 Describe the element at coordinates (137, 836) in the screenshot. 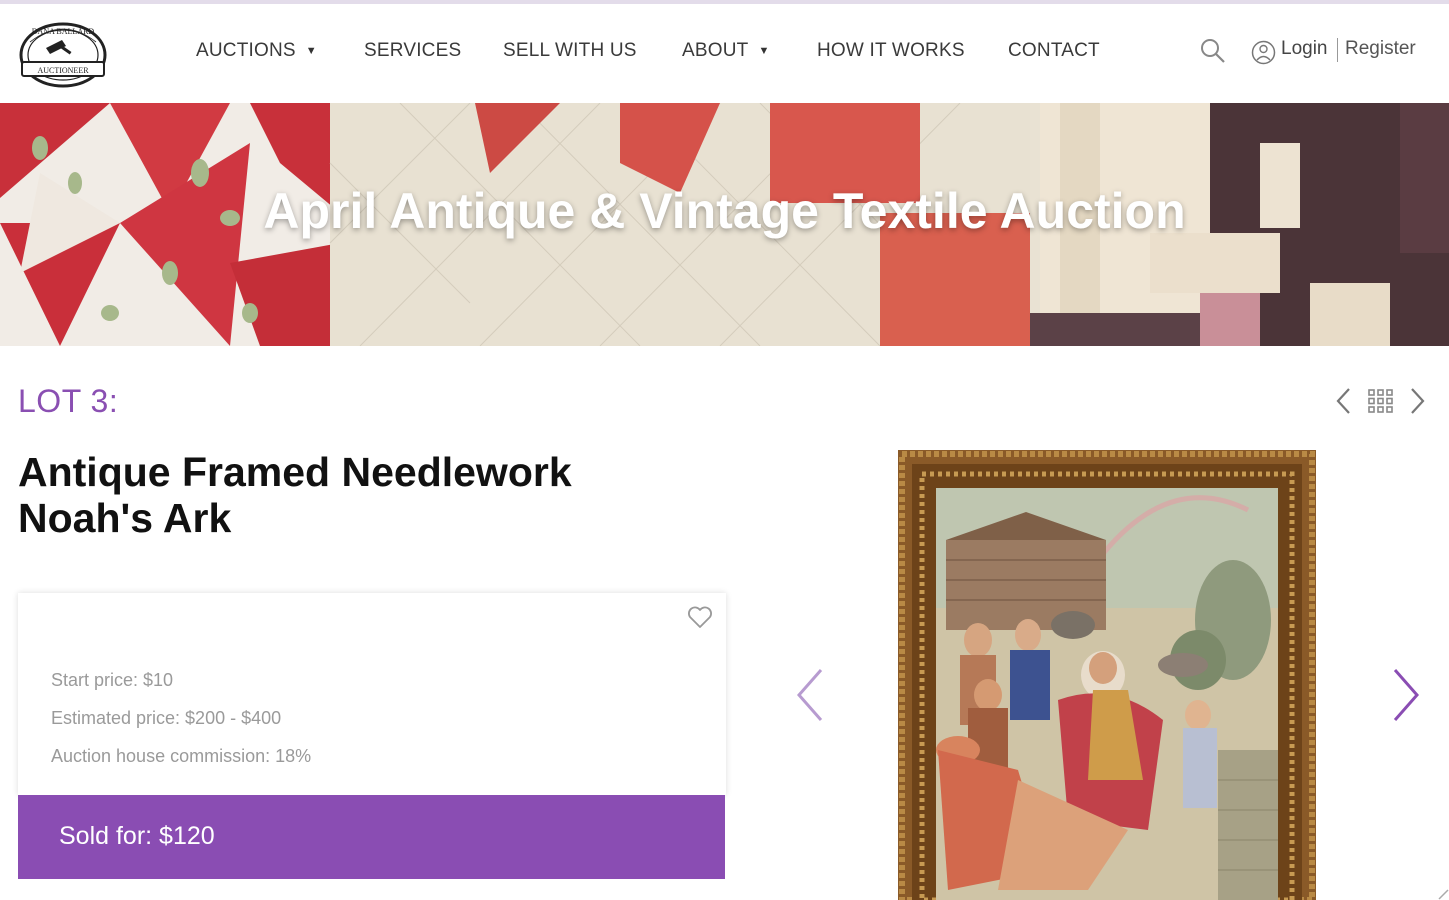

I see `sold-for-text: Sold for: $120` at that location.